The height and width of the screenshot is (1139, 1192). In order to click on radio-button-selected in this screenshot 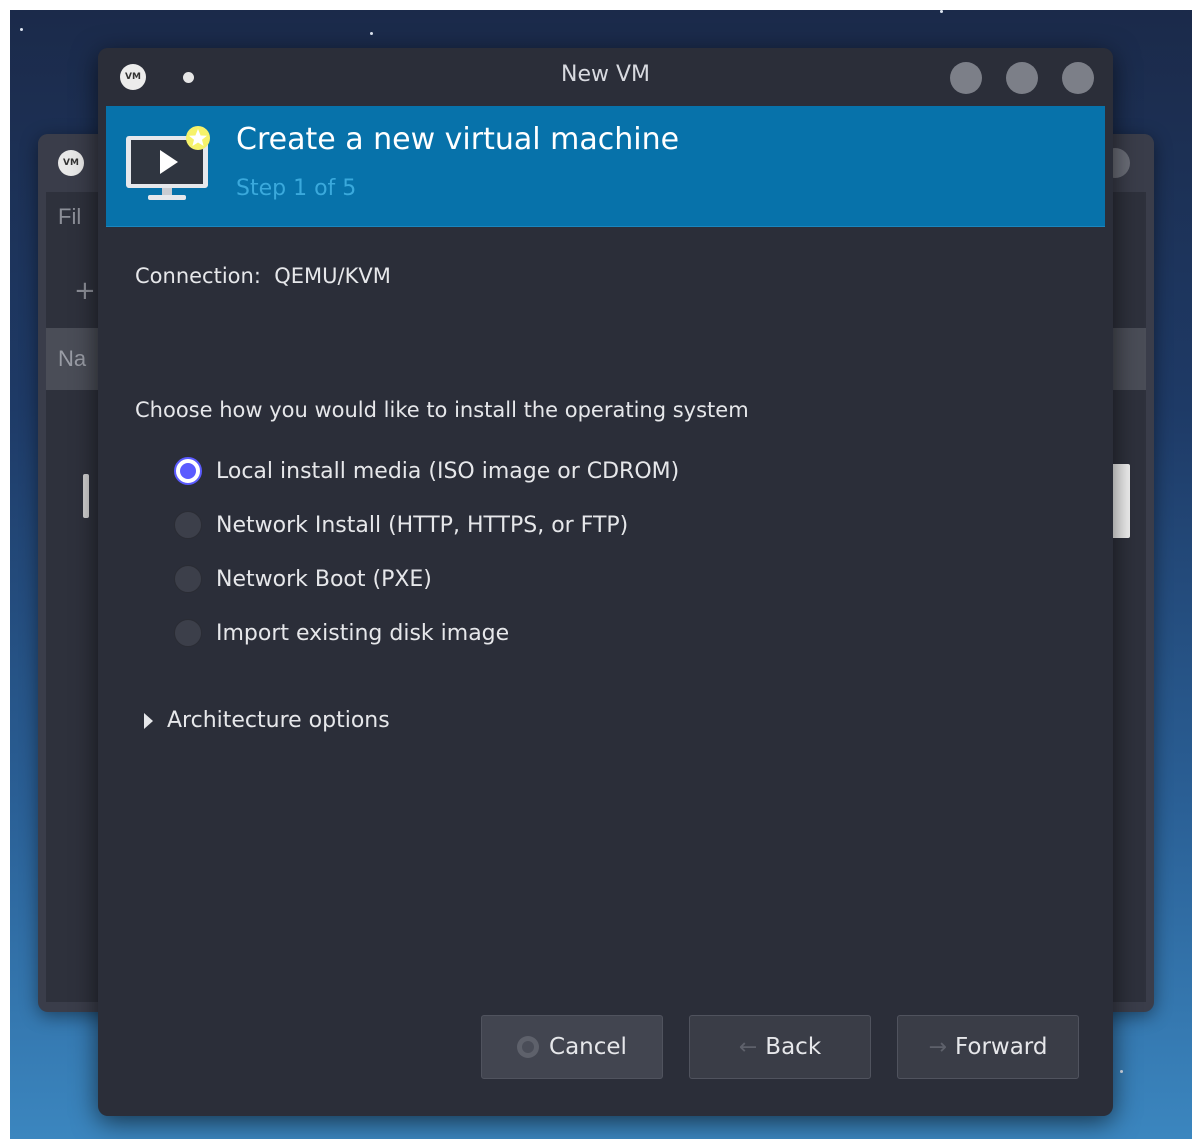, I will do `click(188, 471)`.